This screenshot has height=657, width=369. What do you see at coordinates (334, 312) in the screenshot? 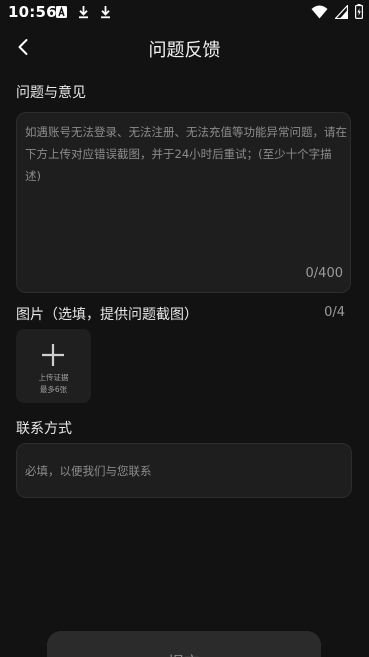
I see `image-counter: 0/4` at bounding box center [334, 312].